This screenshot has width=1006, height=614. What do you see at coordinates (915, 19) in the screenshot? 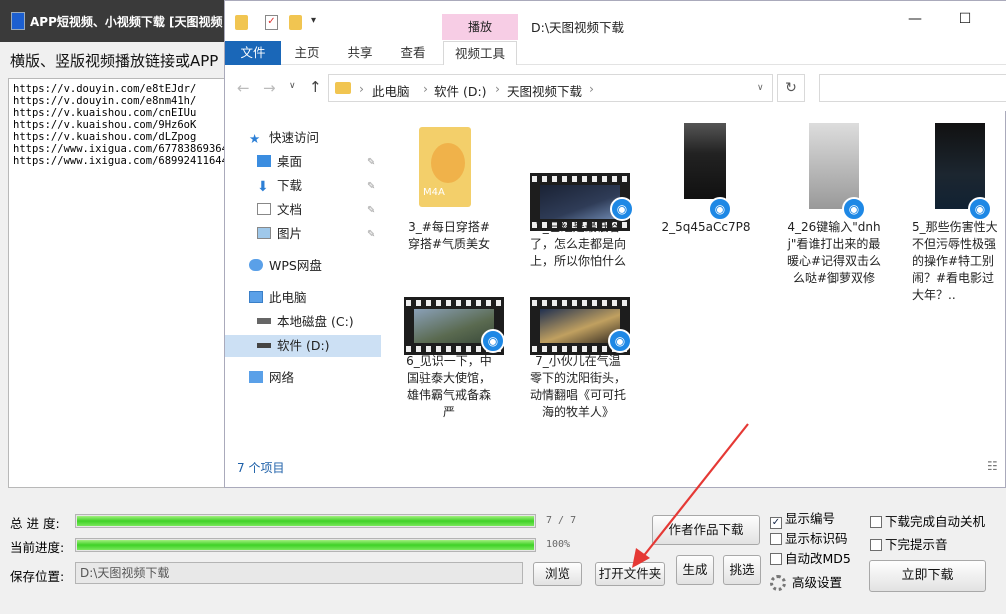
I see `minimize-button: —` at bounding box center [915, 19].